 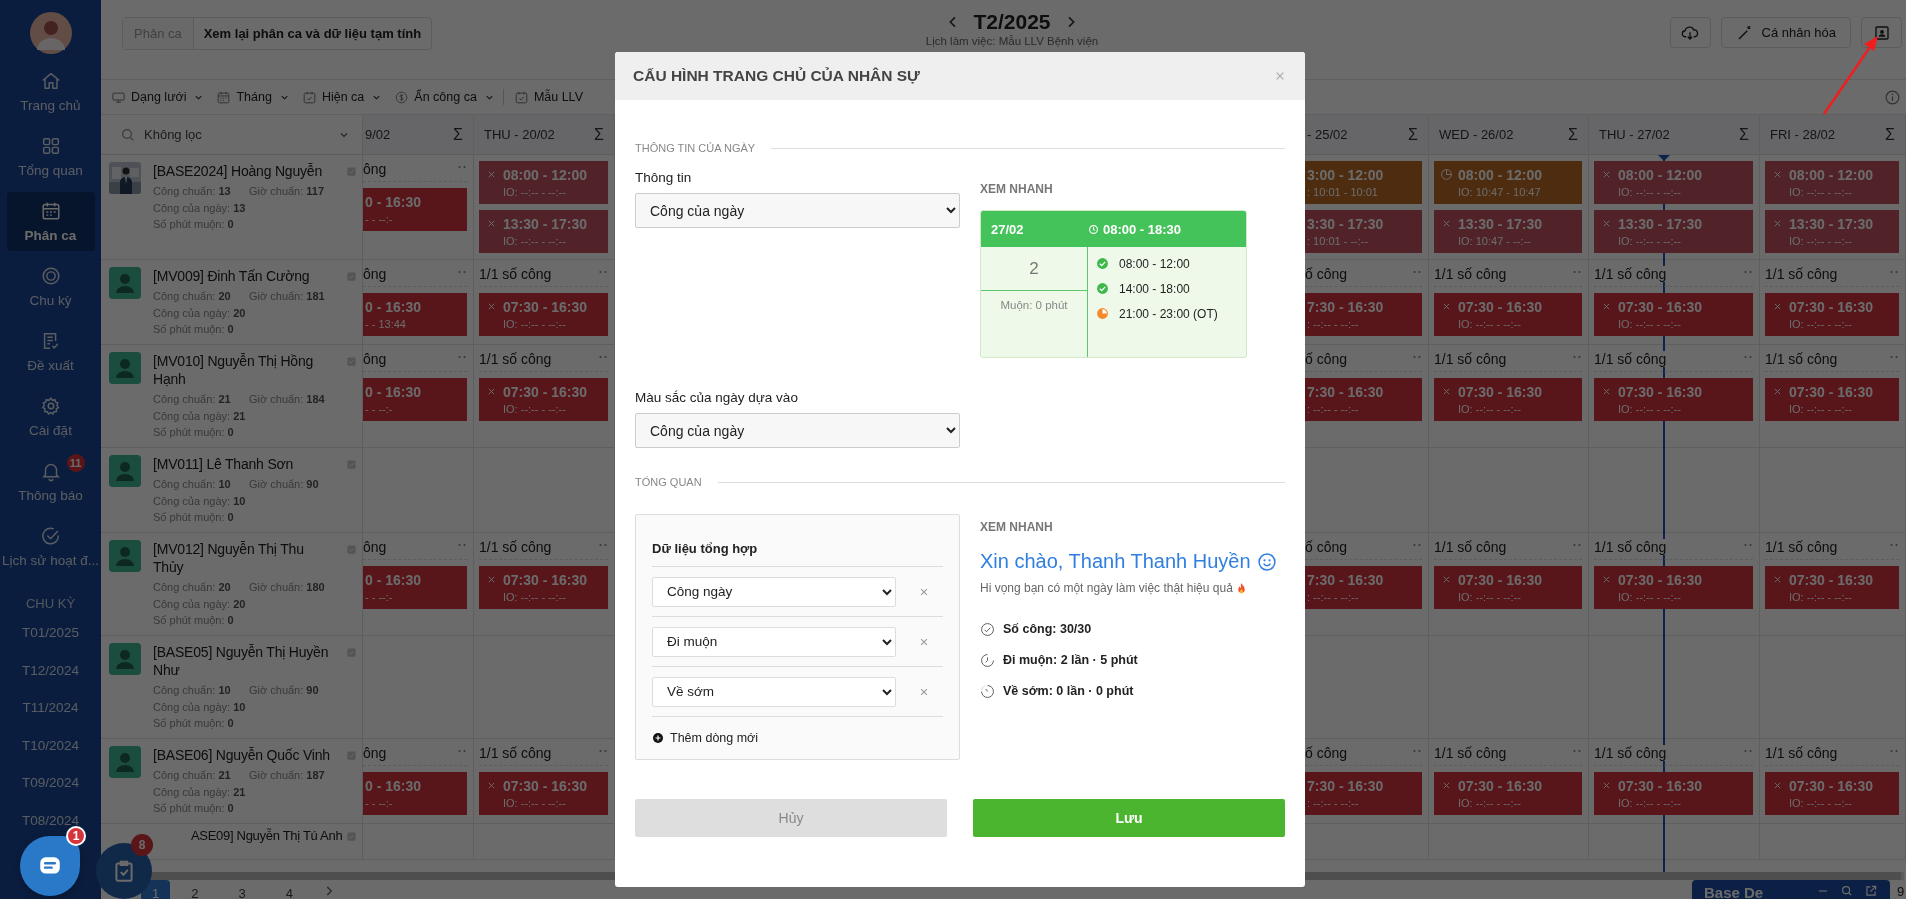 What do you see at coordinates (118, 97) in the screenshot?
I see `monitor-icon` at bounding box center [118, 97].